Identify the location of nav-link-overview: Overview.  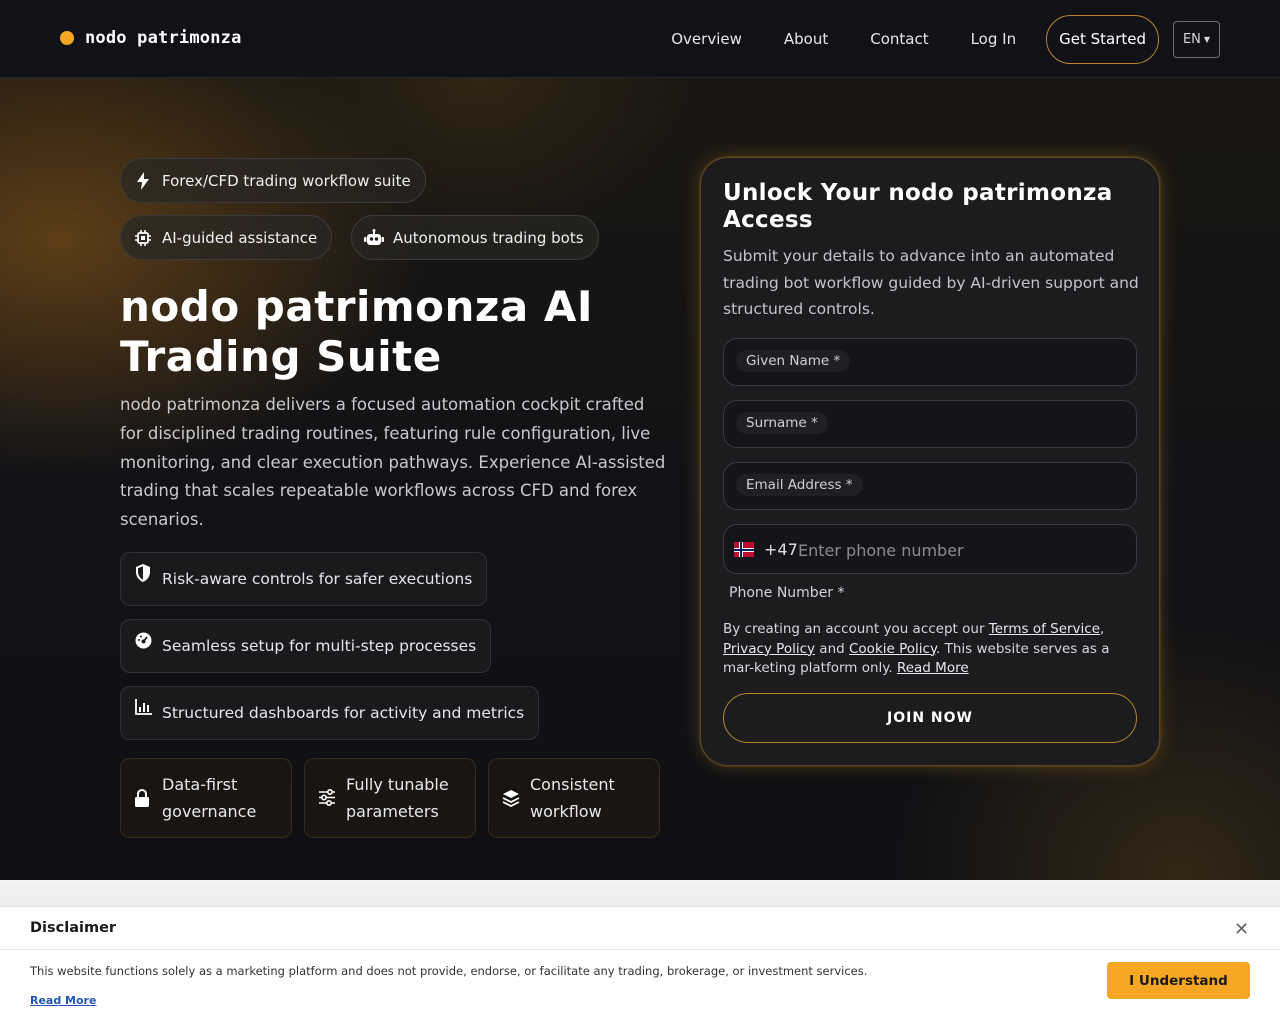
(706, 39).